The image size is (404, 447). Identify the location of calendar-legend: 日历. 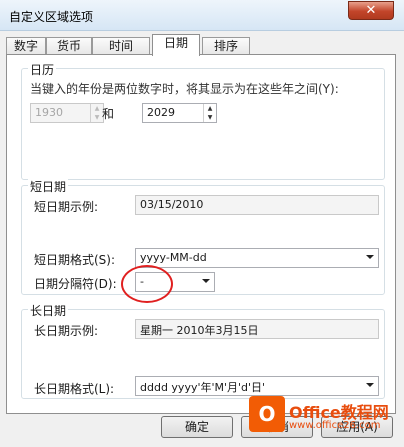
(42, 69).